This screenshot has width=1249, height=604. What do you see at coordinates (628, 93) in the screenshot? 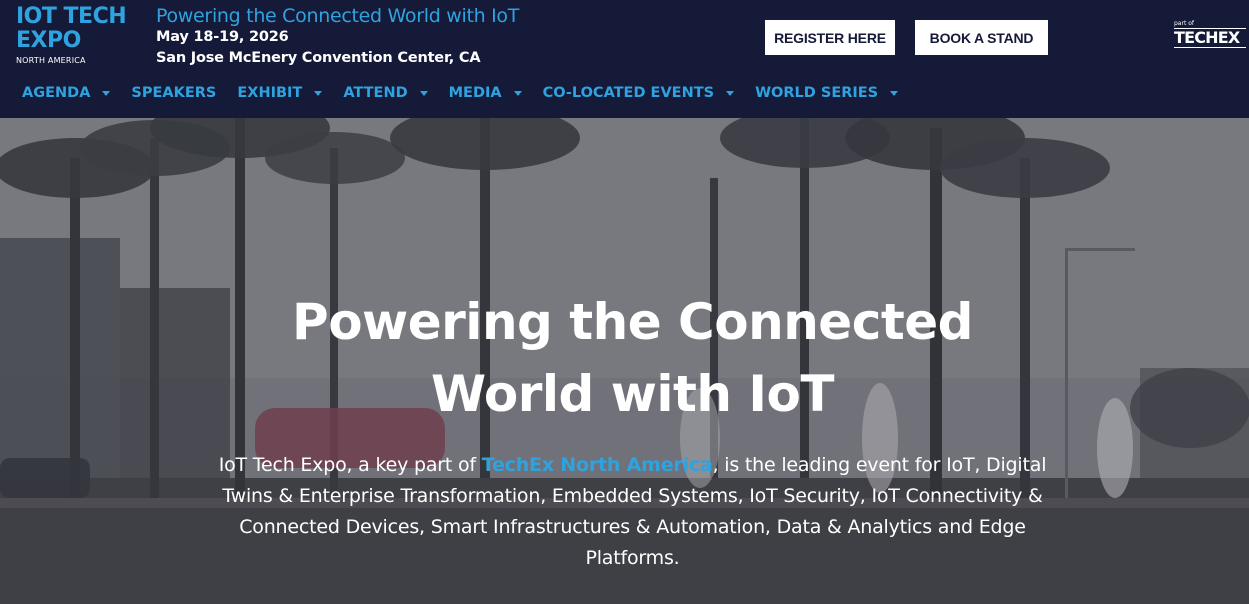
I see `nav-label: CO-LOCATED EVENTS` at bounding box center [628, 93].